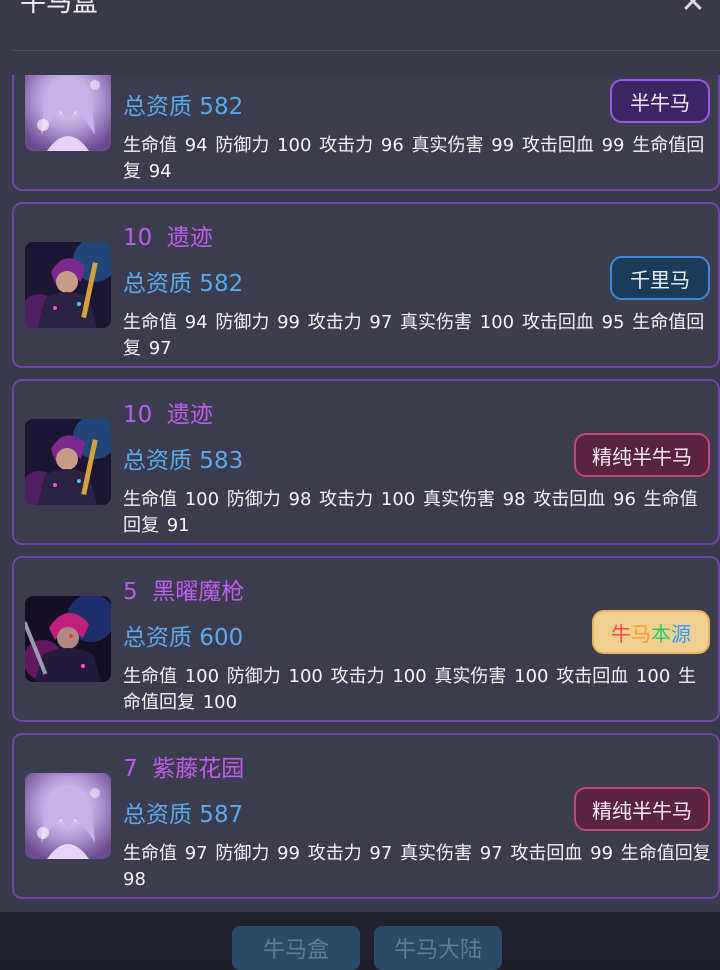  What do you see at coordinates (438, 948) in the screenshot?
I see `tab-niuma-continent: 牛马大陆` at bounding box center [438, 948].